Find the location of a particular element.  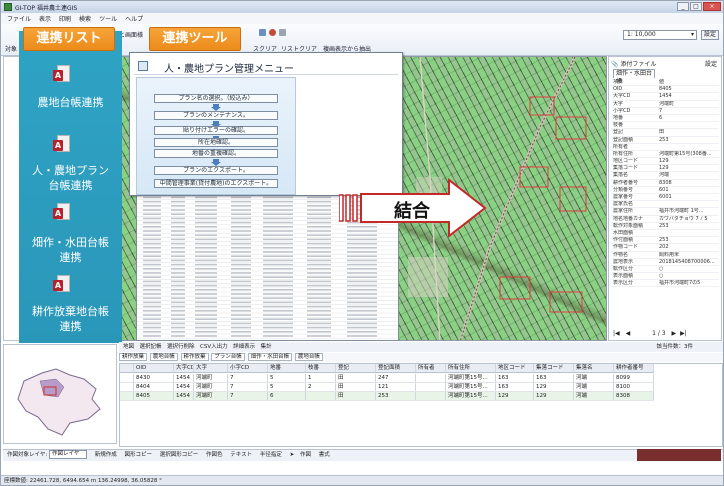

abandoned-farmland-ledger-link: 耕作放棄地台帳 連携 is located at coordinates (70, 319).